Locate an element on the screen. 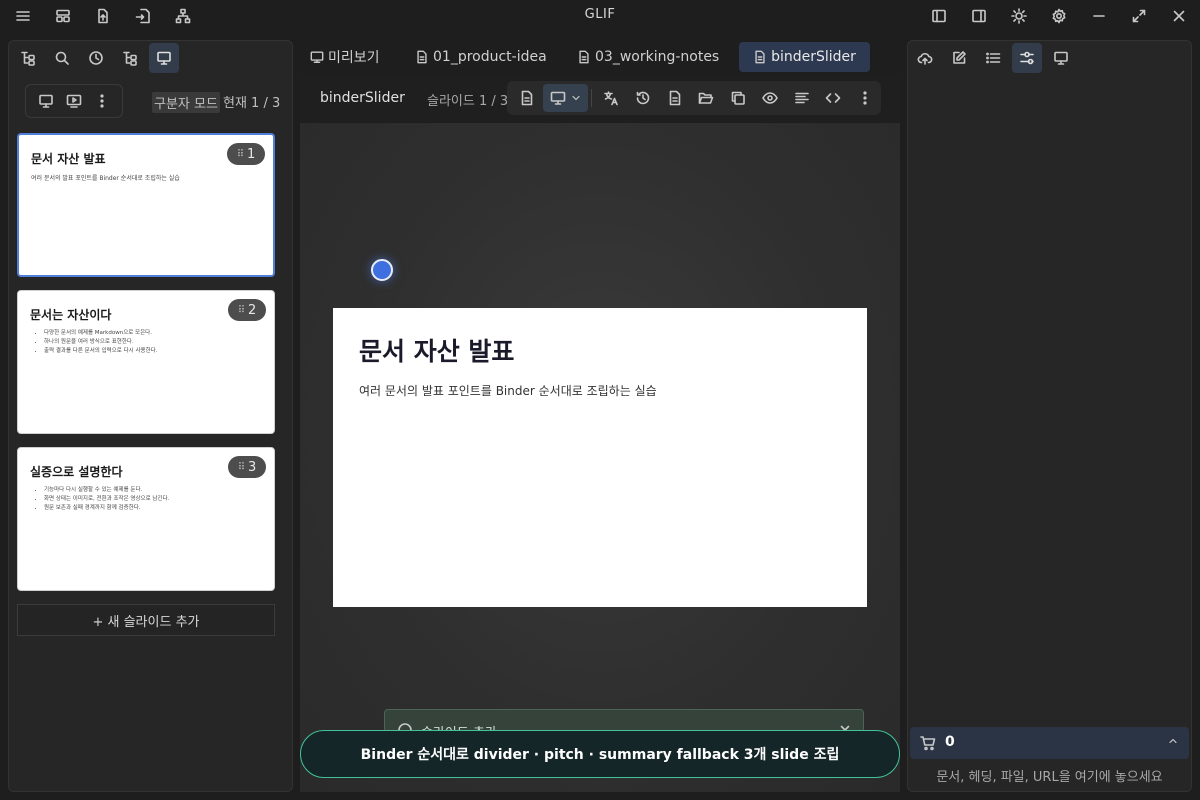  slide-title: 문서 자산 발표 is located at coordinates (437, 351).